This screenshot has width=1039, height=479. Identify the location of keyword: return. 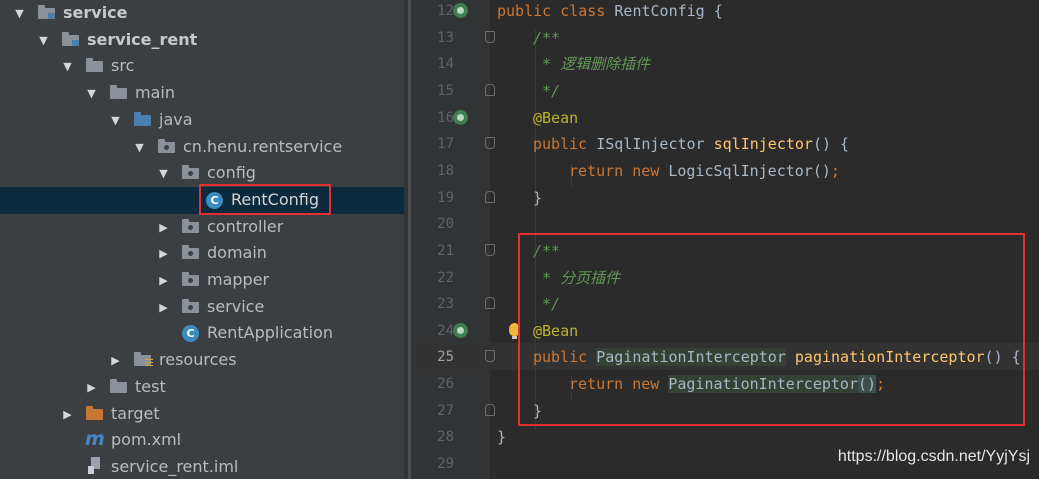
(596, 171).